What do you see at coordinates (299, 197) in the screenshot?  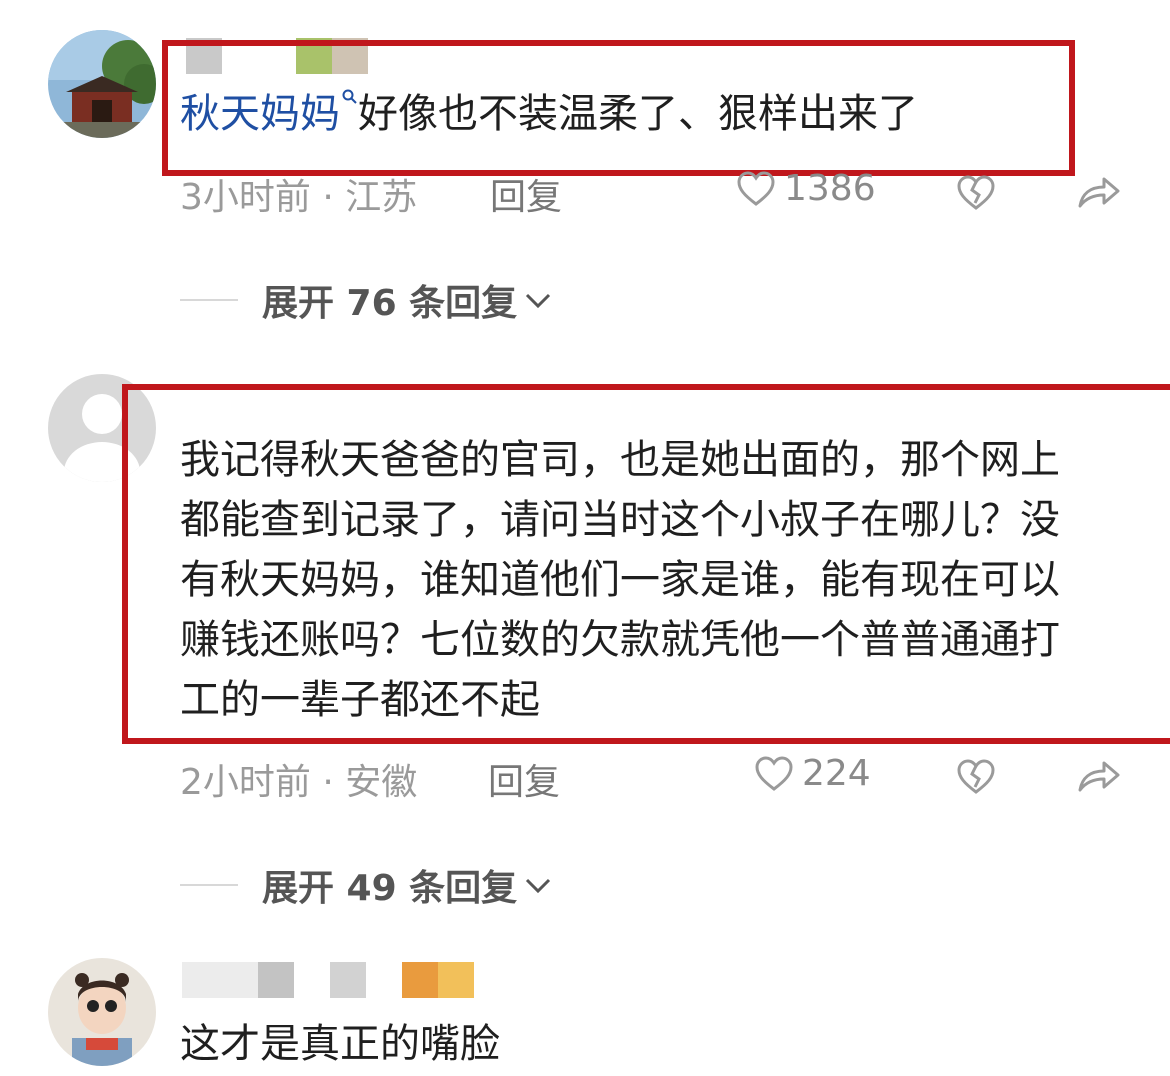 I see `time-location: 3小时前 · 江苏` at bounding box center [299, 197].